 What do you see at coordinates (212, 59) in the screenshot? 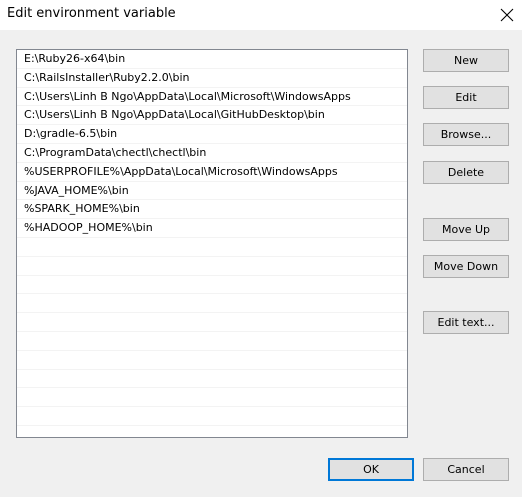
I see `path-list-item: E:\Ruby26-x64\bin` at bounding box center [212, 59].